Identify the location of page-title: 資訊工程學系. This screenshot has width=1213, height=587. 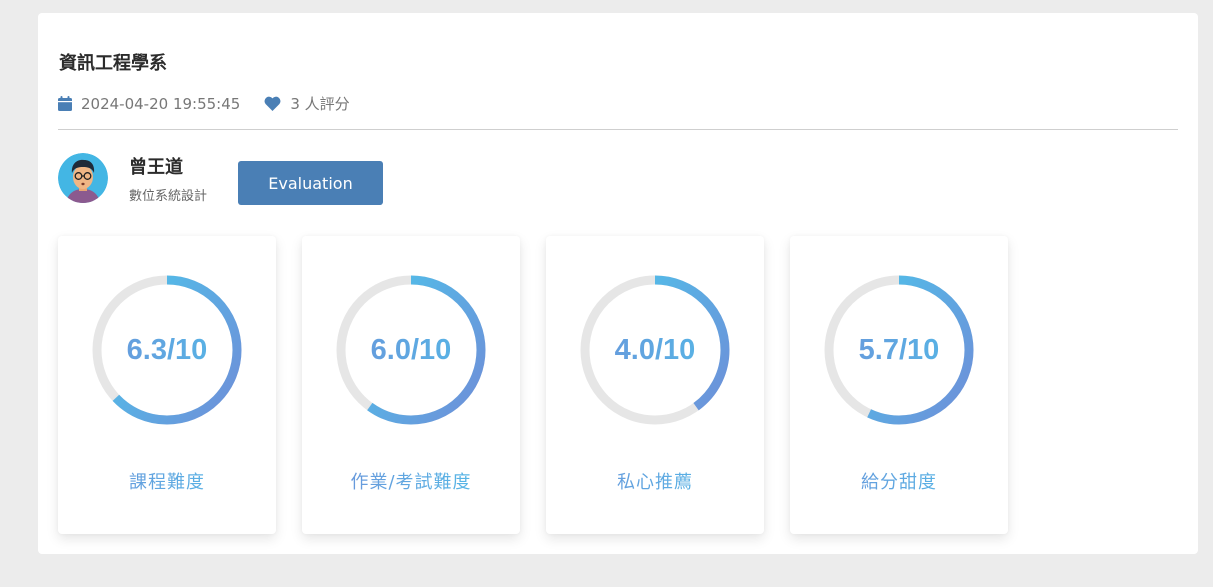
(113, 63).